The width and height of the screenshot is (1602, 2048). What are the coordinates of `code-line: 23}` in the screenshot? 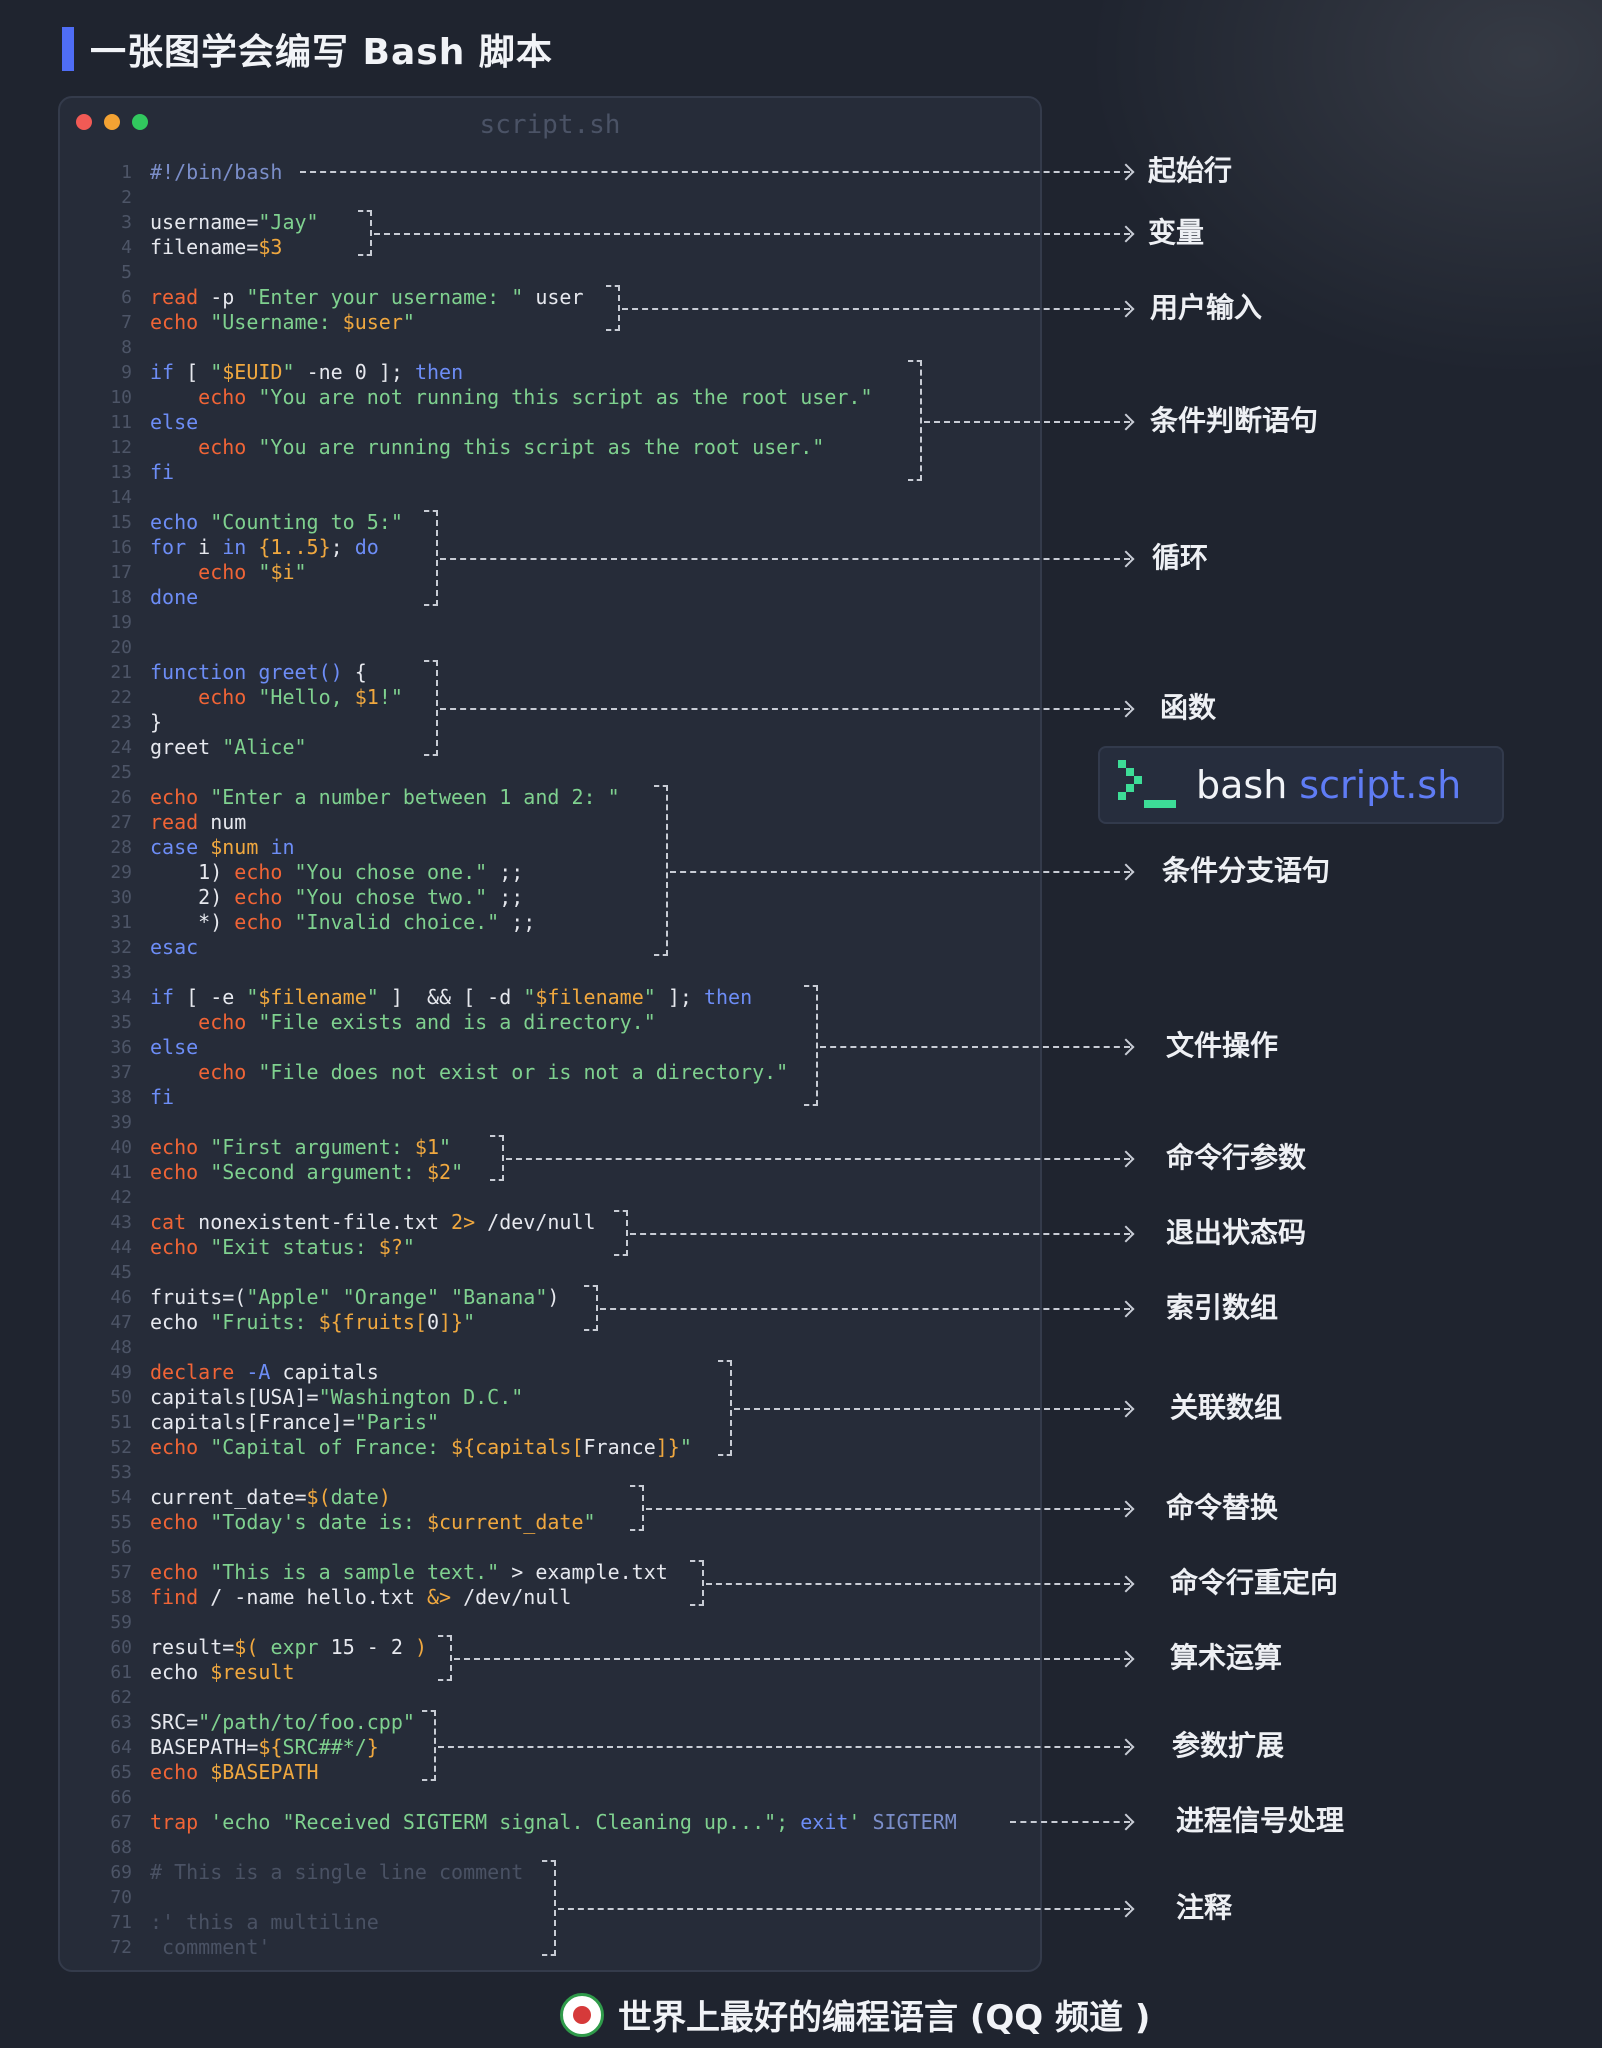 It's located at (550, 722).